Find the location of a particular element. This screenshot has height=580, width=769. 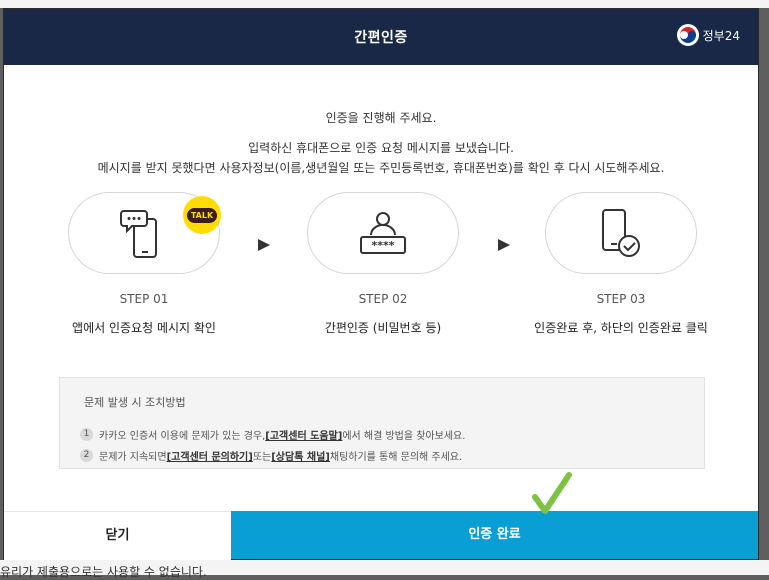

step1-label: STEP 01 is located at coordinates (144, 299).